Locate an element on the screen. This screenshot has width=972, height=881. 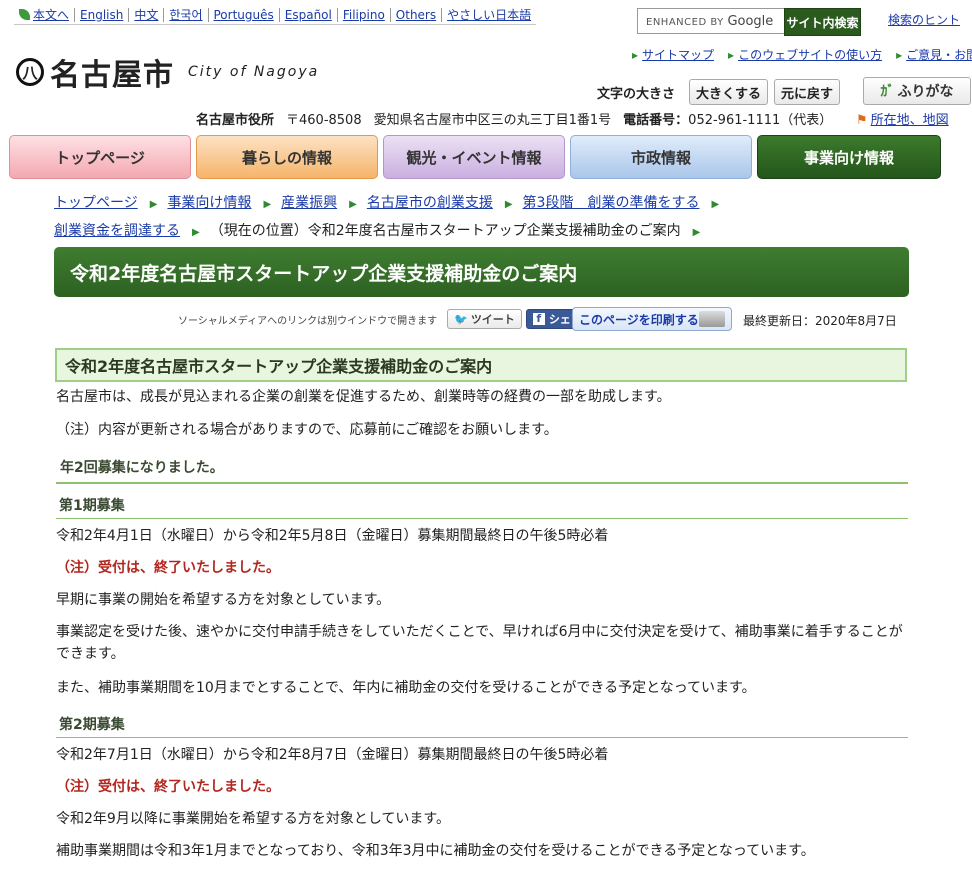
round2-closed: （注）受付は、終了いたしました。 is located at coordinates (168, 787).